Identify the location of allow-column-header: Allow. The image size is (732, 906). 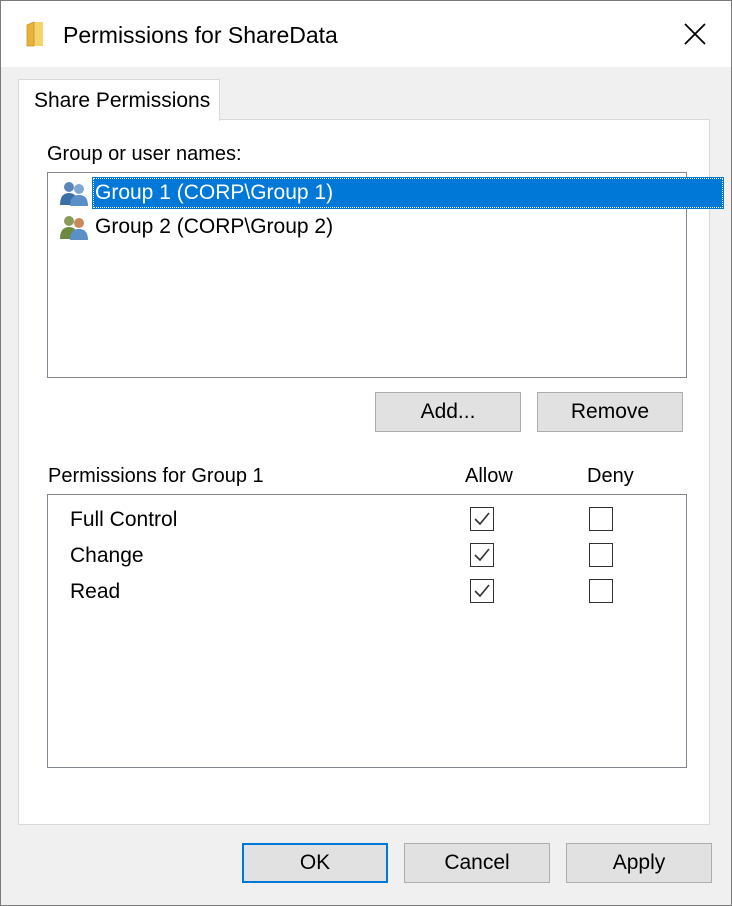
(489, 476).